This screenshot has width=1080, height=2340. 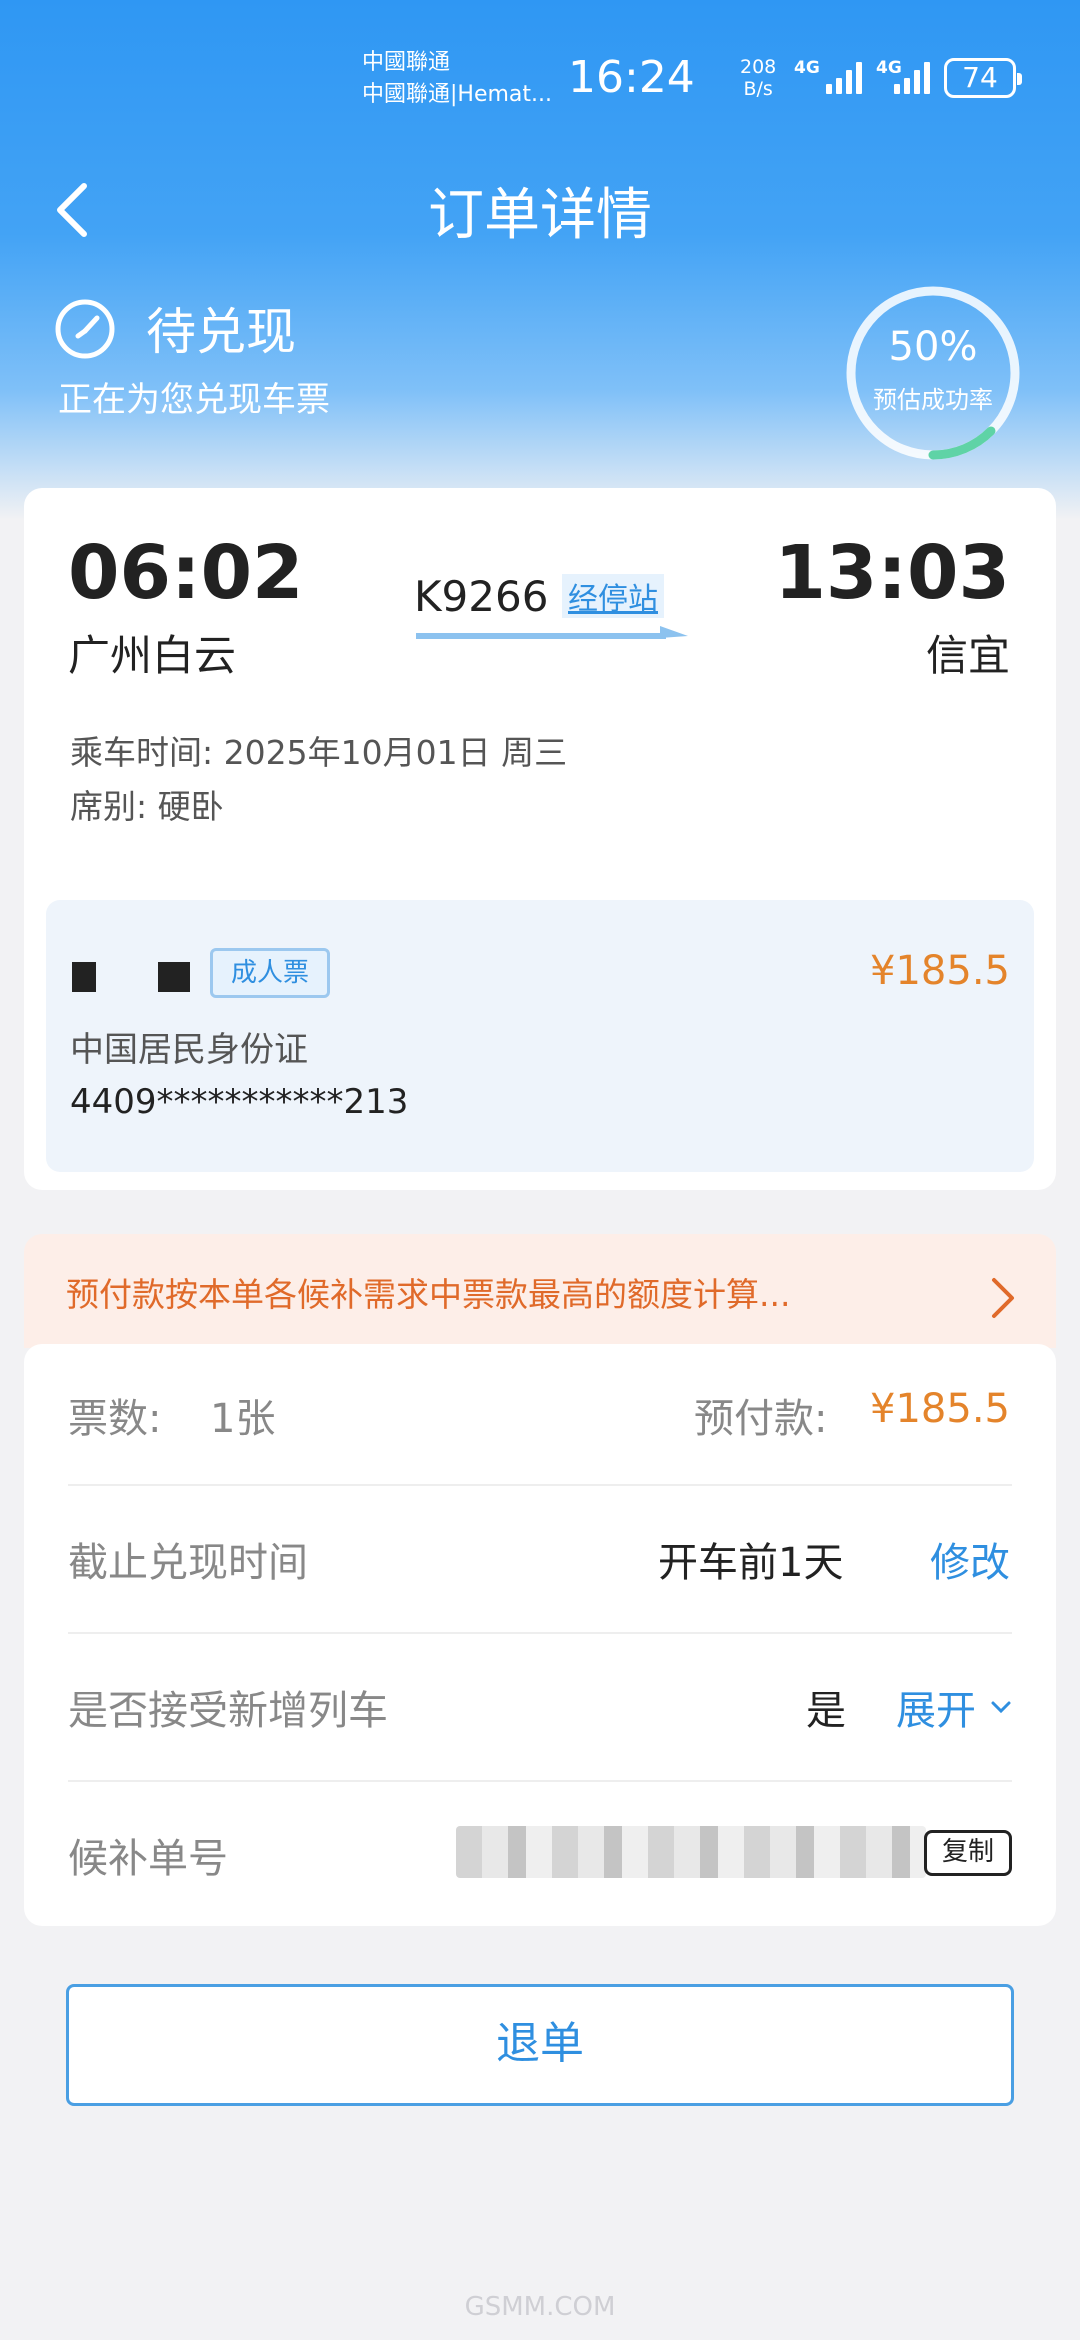 What do you see at coordinates (239, 1102) in the screenshot?
I see `id-number: 4409***********213` at bounding box center [239, 1102].